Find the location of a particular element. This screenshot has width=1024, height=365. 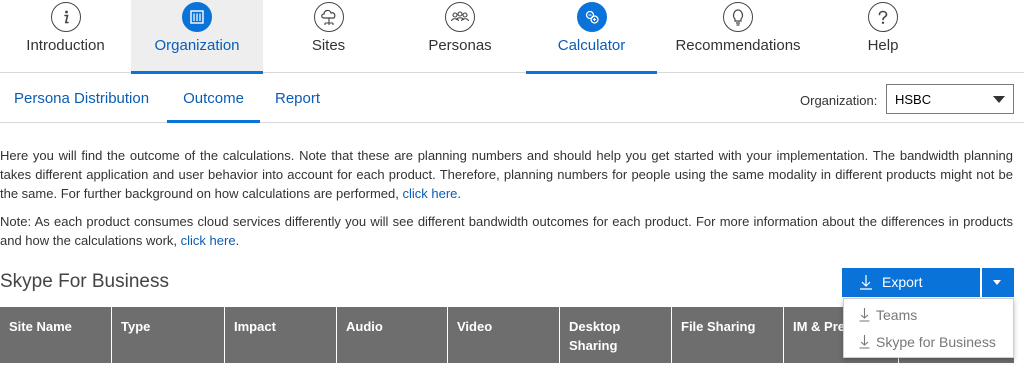

question-icon is located at coordinates (883, 17).